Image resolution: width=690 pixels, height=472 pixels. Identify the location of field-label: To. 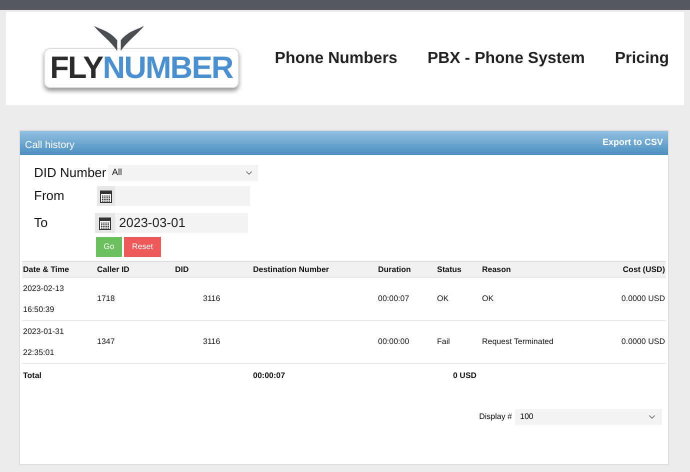
(41, 223).